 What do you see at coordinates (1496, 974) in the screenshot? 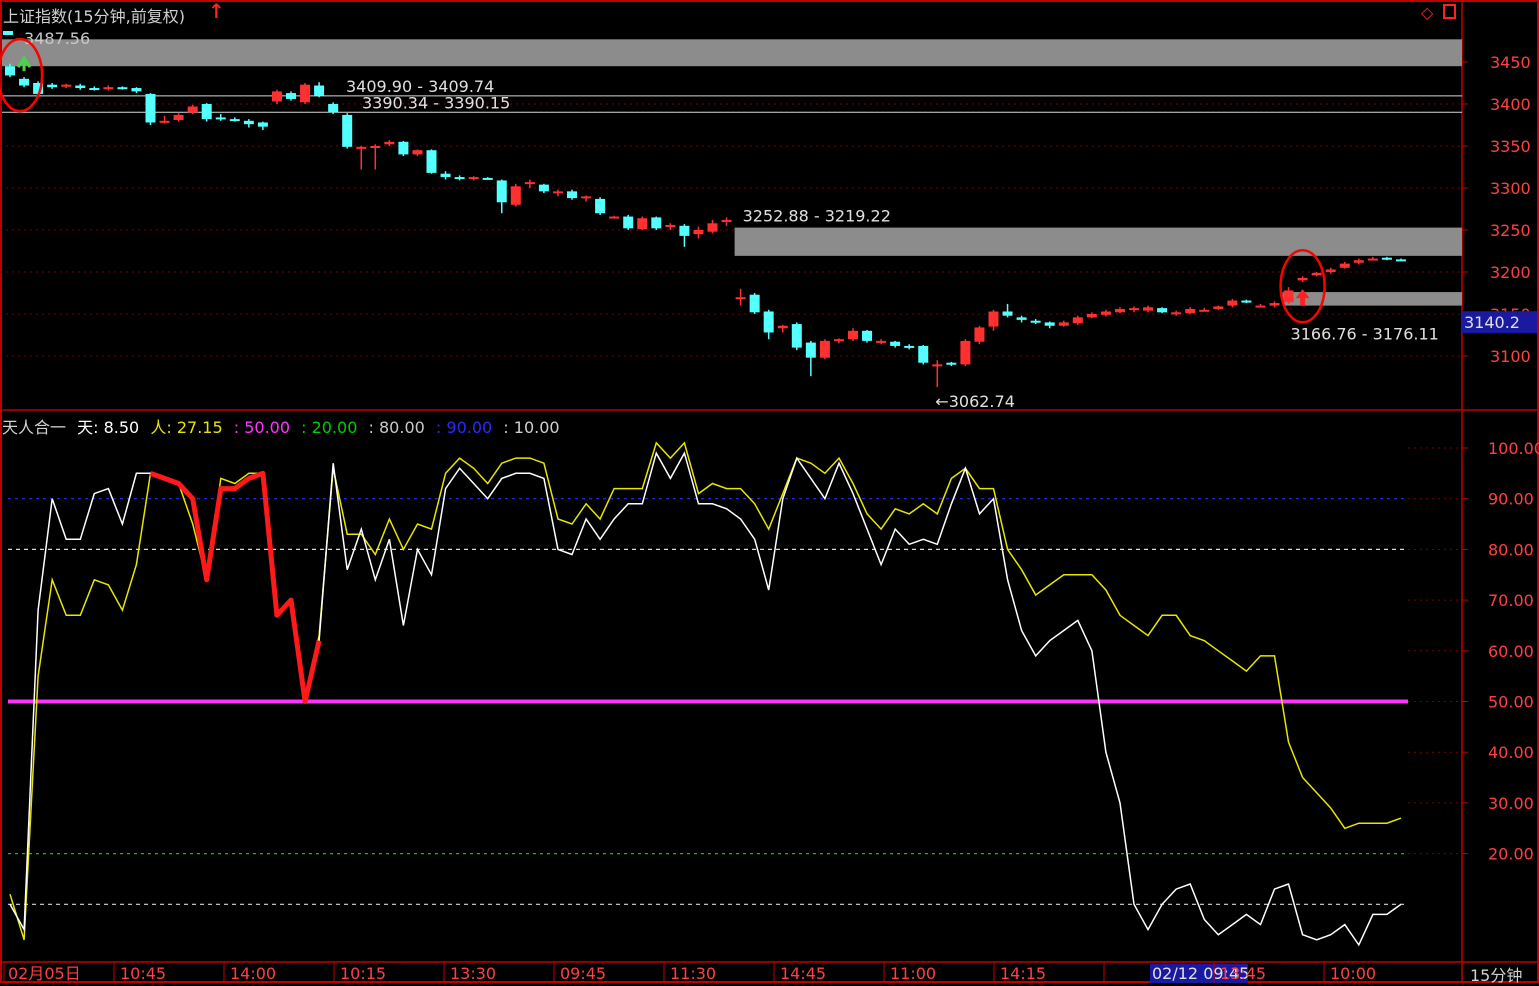
I see `timeframe-label: 15分钟` at bounding box center [1496, 974].